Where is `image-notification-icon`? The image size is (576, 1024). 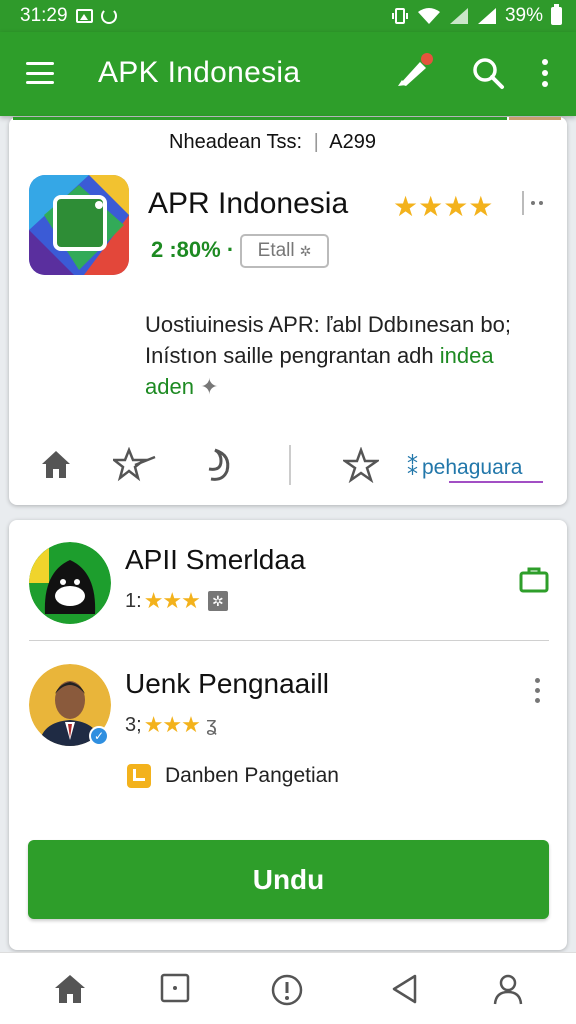 image-notification-icon is located at coordinates (84, 16).